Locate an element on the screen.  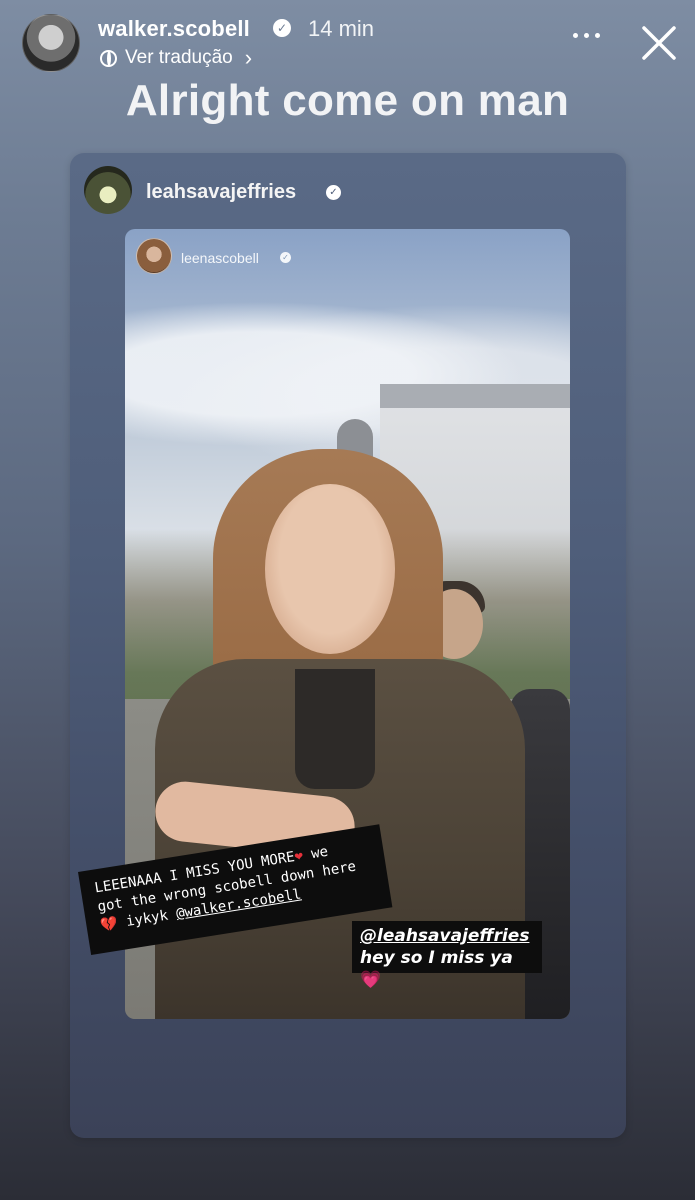
inner-story-username: leenascobell is located at coordinates (220, 258).